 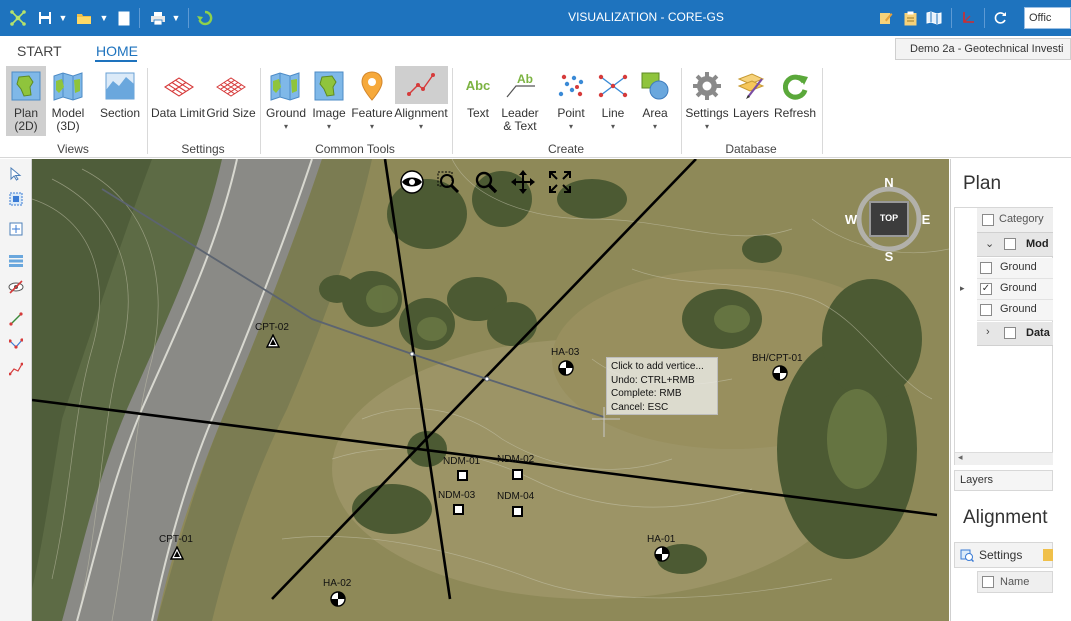 I want to click on text-icon: Abc, so click(x=478, y=85).